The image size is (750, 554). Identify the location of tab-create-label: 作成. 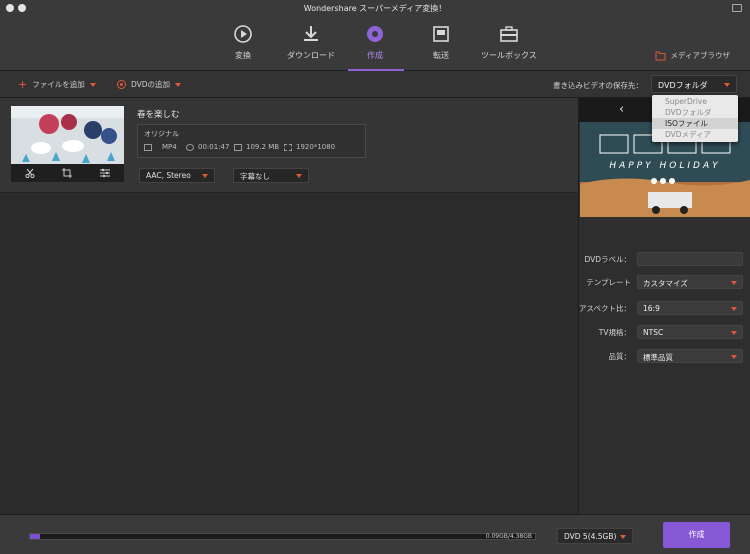
(375, 55).